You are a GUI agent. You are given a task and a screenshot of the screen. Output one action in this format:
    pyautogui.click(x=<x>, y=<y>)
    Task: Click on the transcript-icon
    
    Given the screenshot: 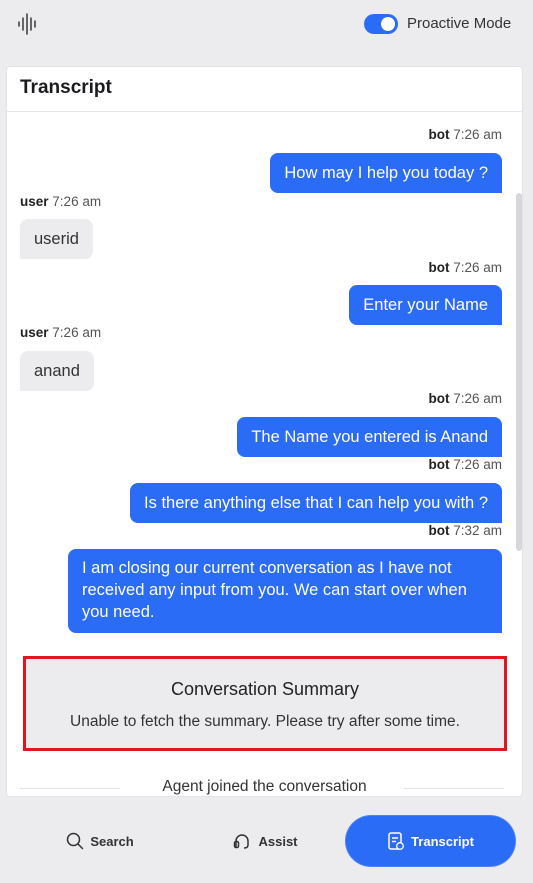 What is the action you would take?
    pyautogui.click(x=396, y=841)
    